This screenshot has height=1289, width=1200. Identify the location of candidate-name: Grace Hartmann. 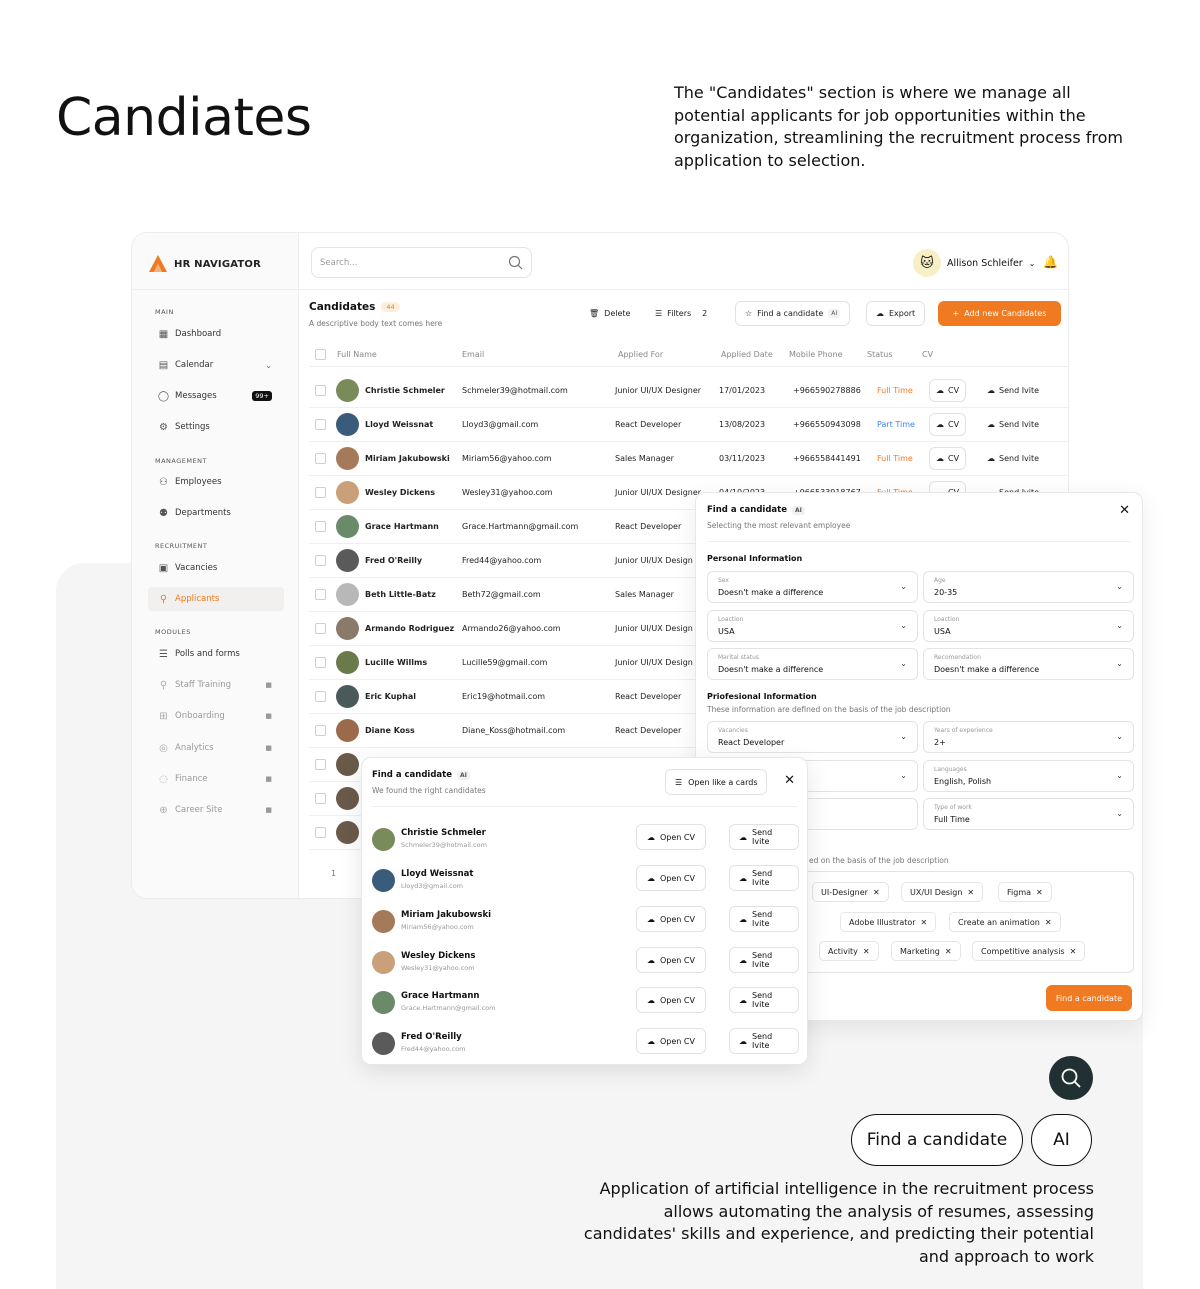
(402, 526).